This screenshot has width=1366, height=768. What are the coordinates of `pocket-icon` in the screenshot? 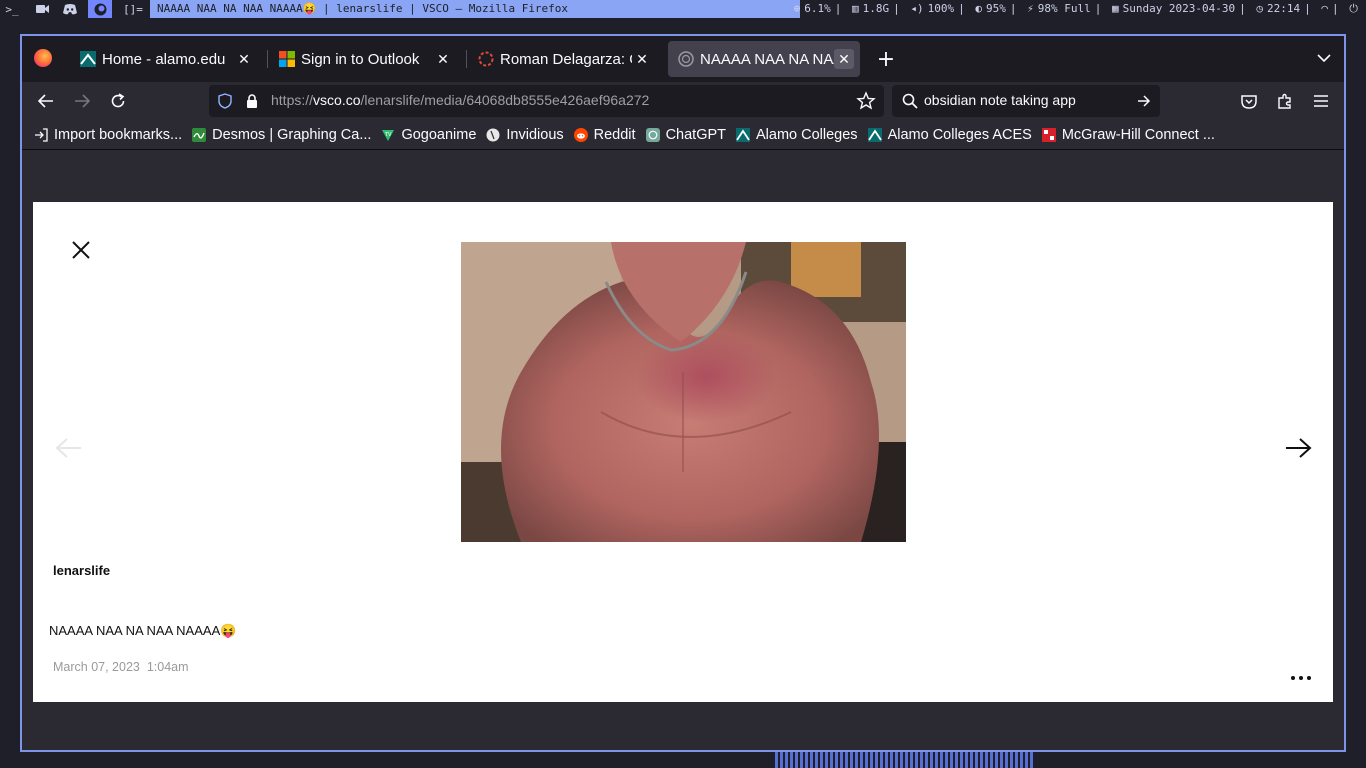 It's located at (1249, 101).